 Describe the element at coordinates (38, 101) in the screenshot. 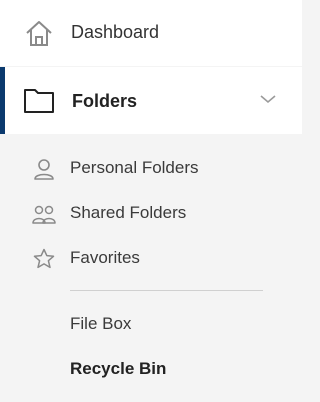

I see `folder-icon` at that location.